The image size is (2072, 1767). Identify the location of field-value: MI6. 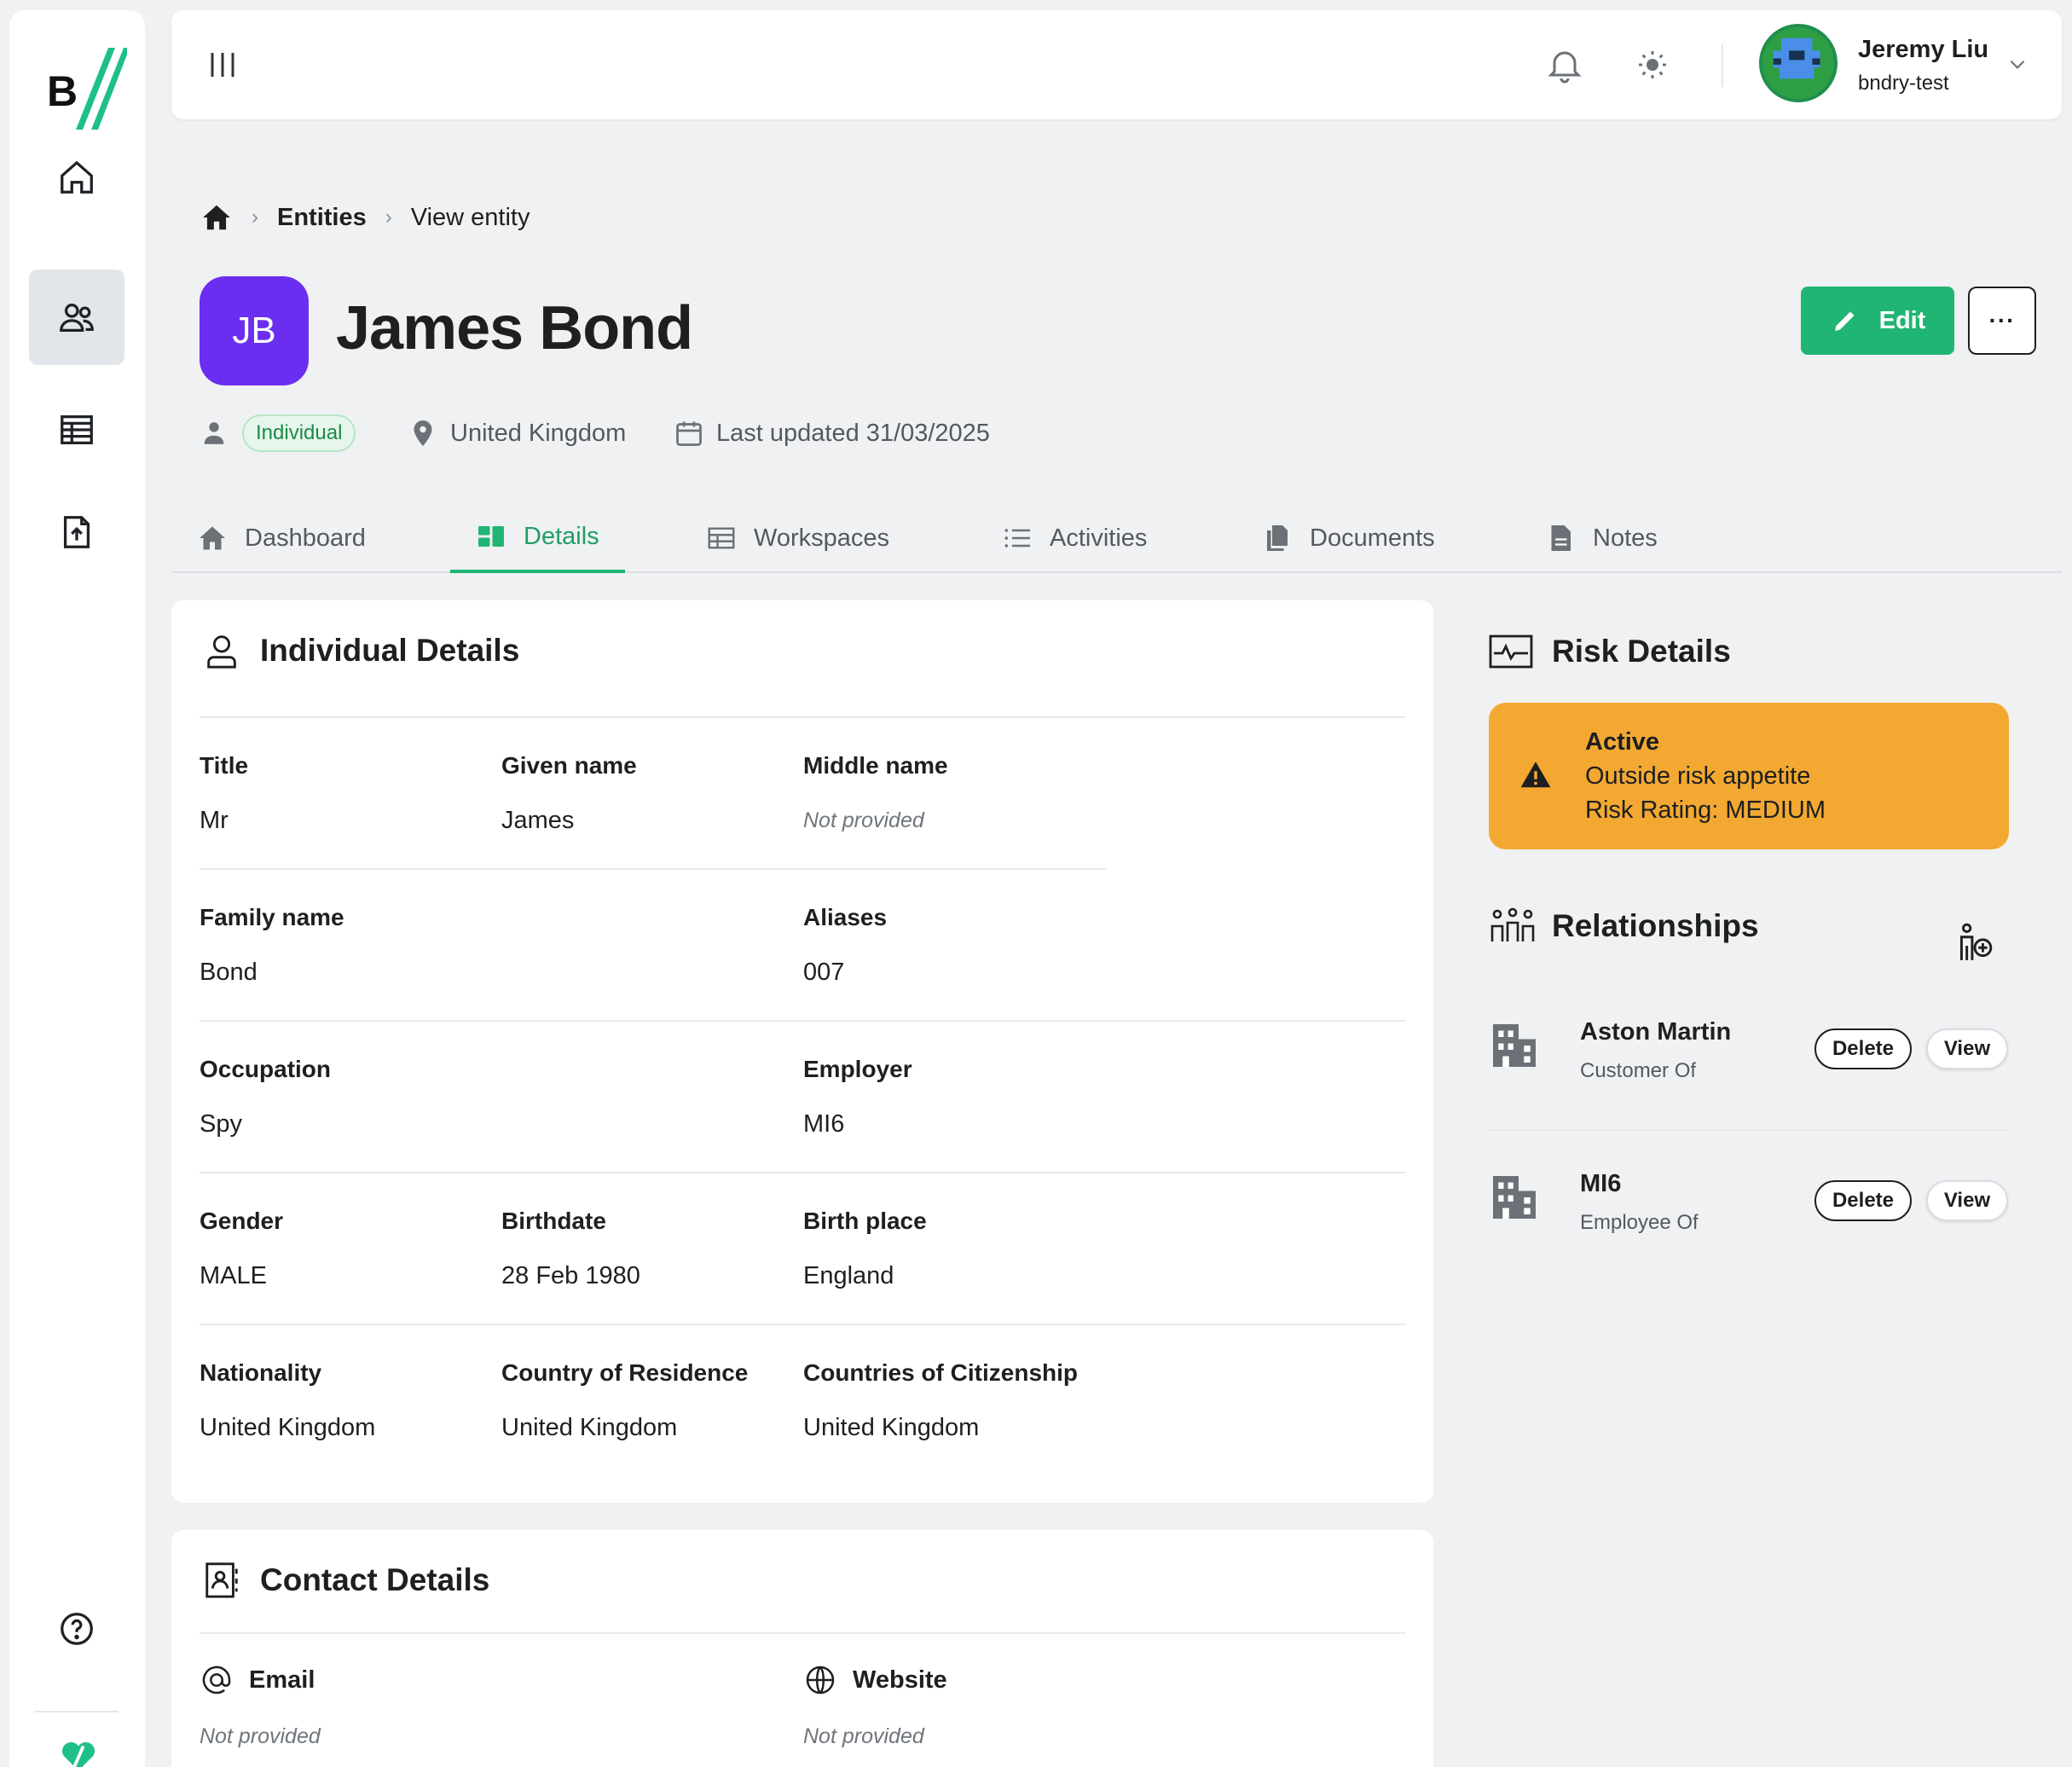
(824, 1124).